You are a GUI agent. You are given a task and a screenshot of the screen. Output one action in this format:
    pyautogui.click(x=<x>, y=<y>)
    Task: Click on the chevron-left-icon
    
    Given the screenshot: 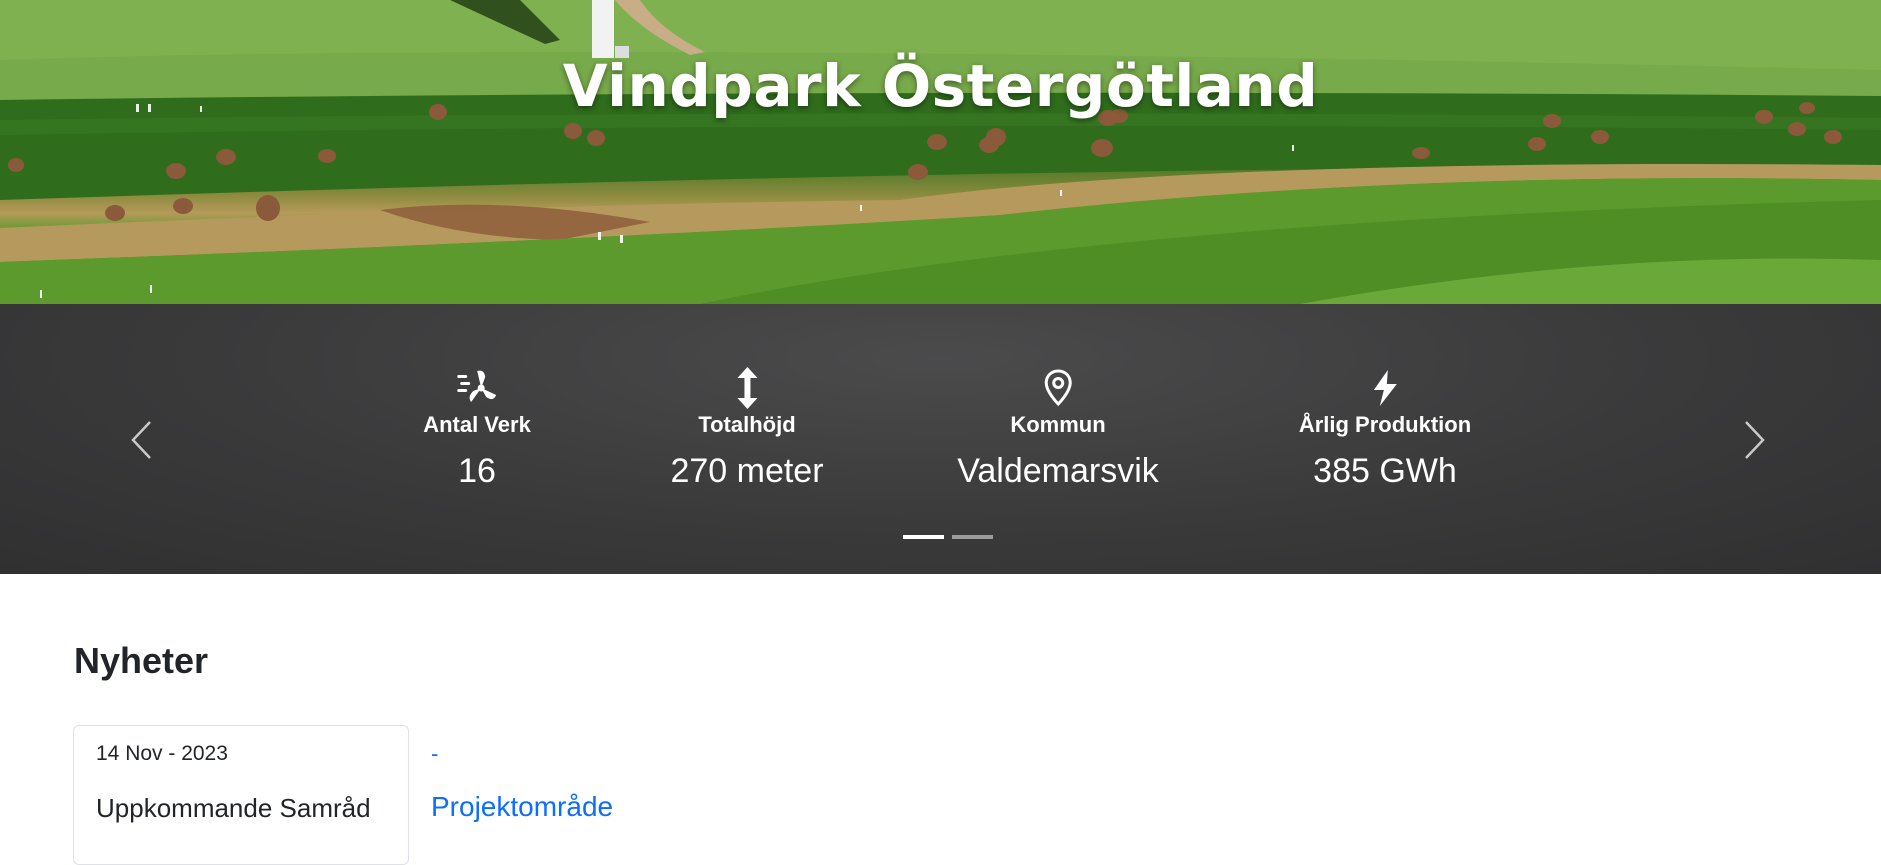 What is the action you would take?
    pyautogui.click(x=141, y=442)
    